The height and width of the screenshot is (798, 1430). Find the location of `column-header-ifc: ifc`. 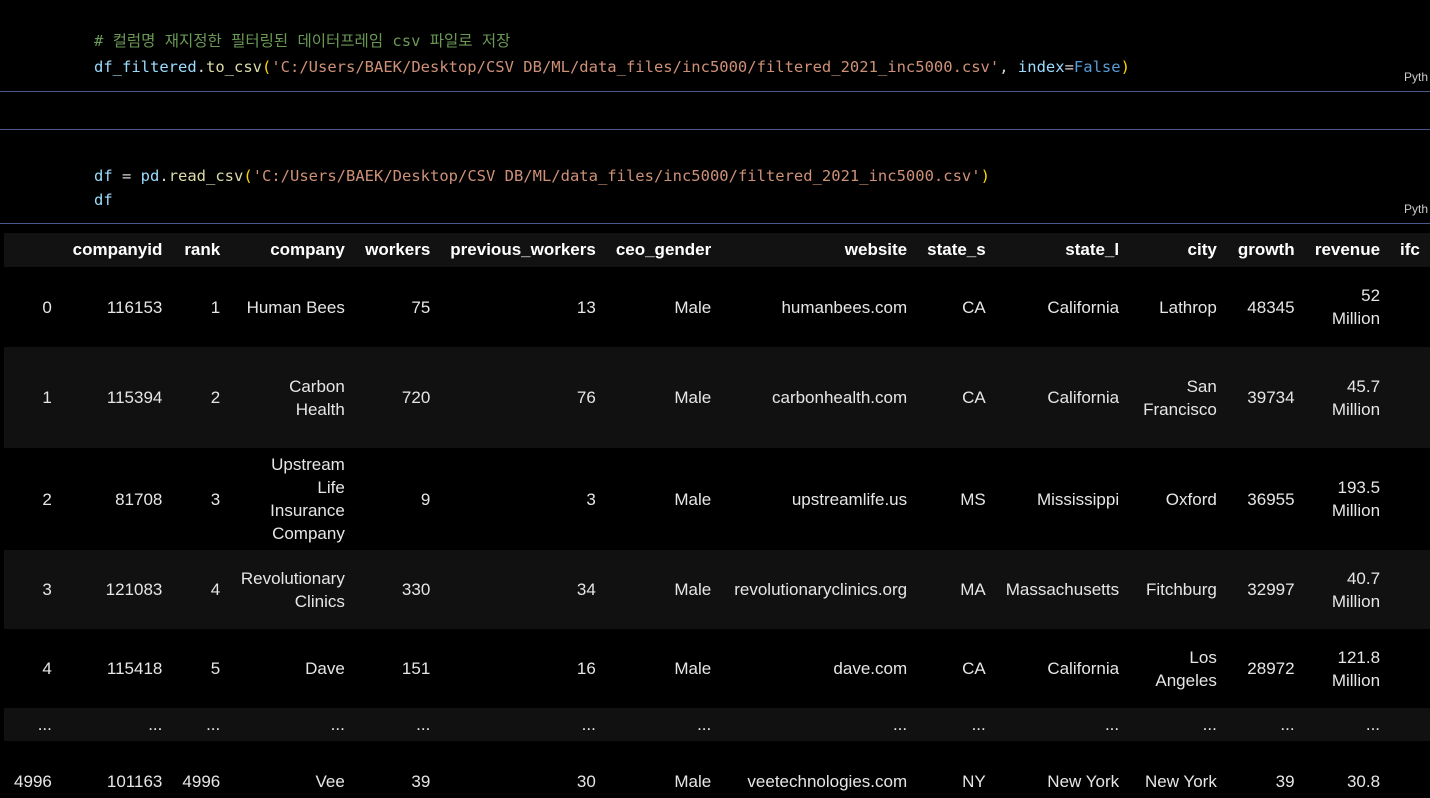

column-header-ifc: ifc is located at coordinates (1410, 250).